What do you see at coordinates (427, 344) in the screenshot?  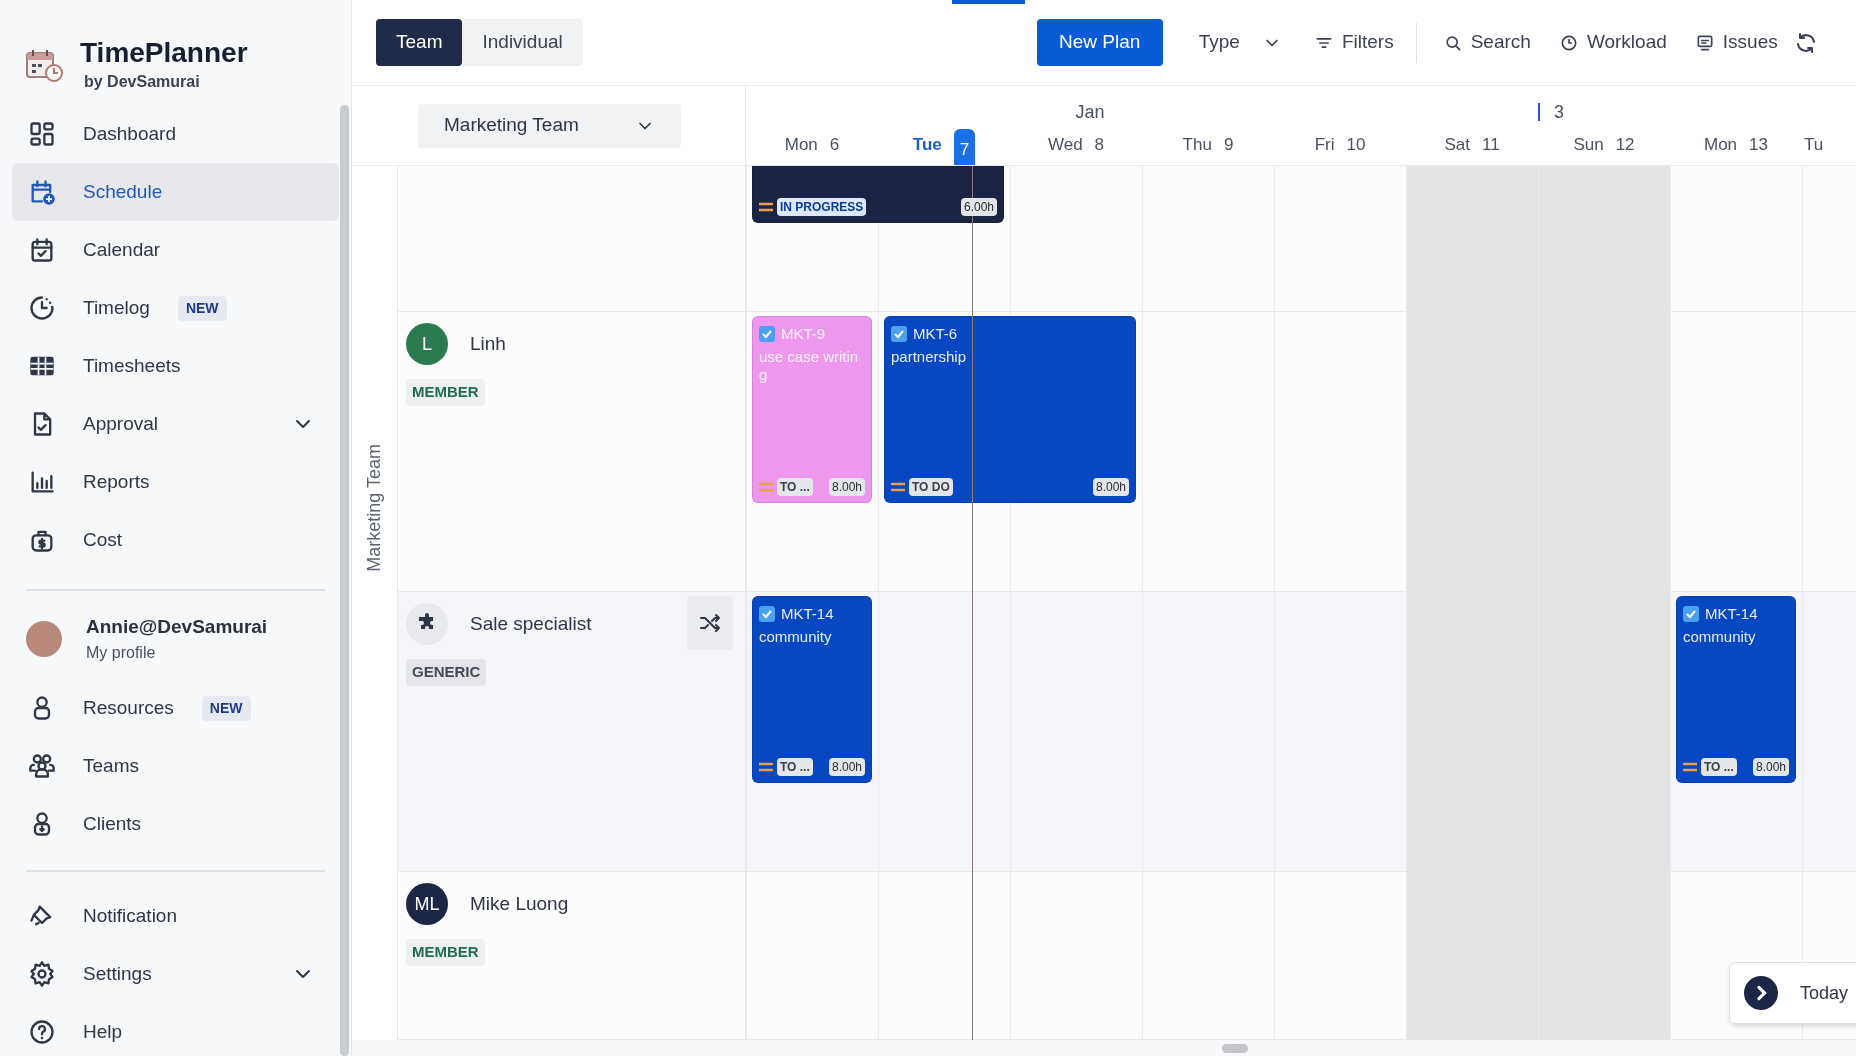 I see `avatar: L` at bounding box center [427, 344].